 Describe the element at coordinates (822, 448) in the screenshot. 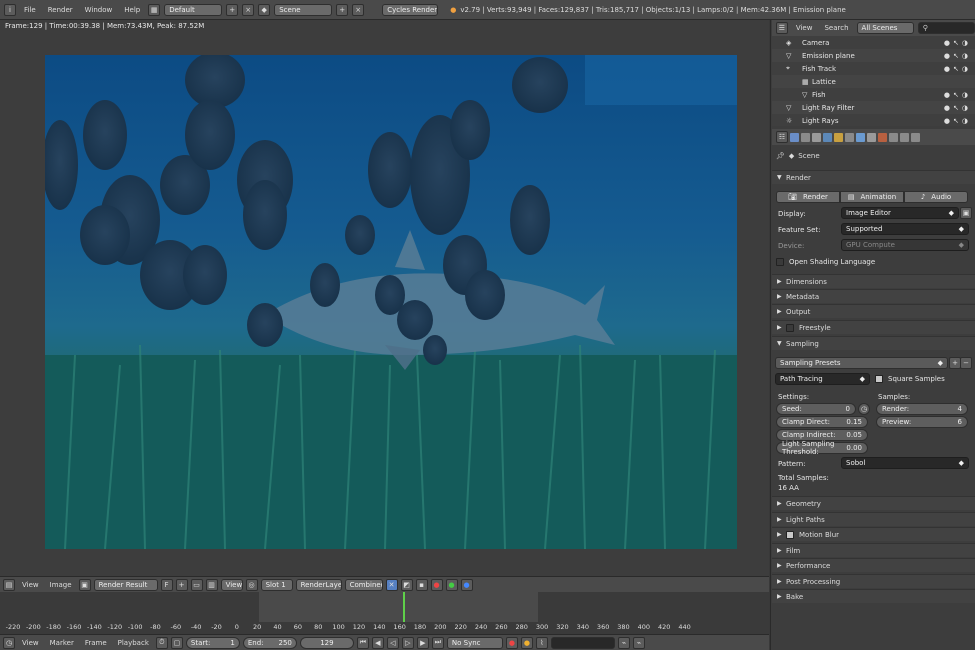

I see `light-threshold-field: Light Sampling Threshold: 0.00` at that location.